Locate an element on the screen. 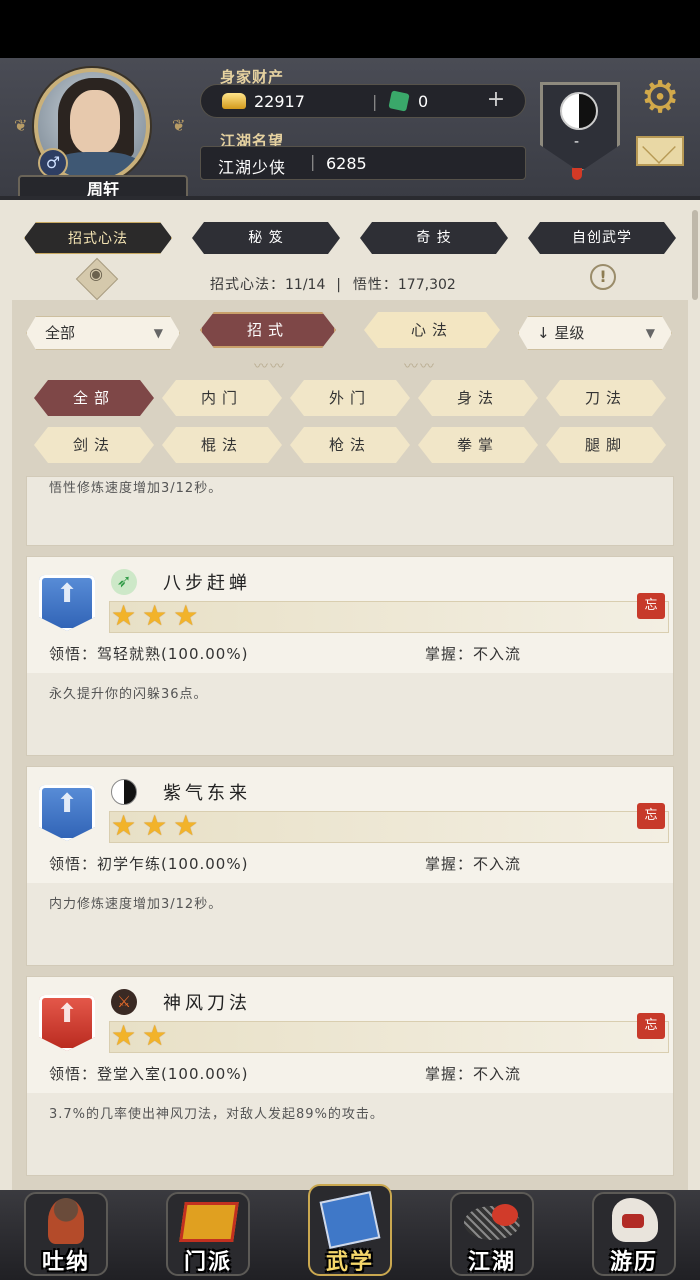 The width and height of the screenshot is (700, 1280). list-item: 悟性修炼速度增加3/12秒。 is located at coordinates (350, 511).